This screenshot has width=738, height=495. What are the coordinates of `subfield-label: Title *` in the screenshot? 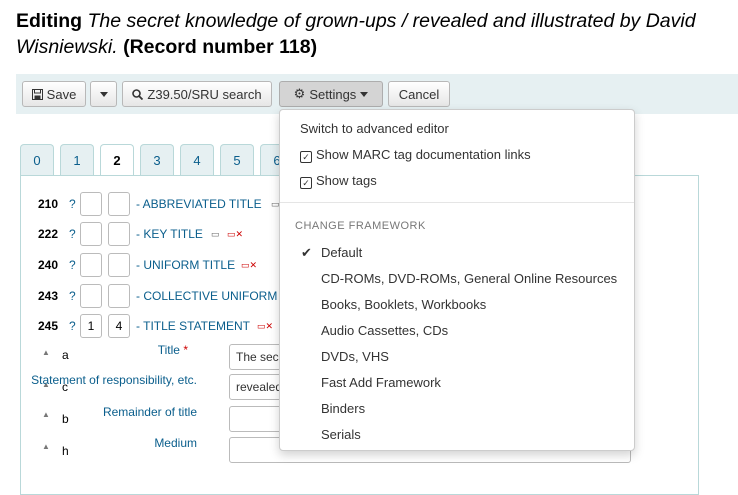 It's located at (172, 350).